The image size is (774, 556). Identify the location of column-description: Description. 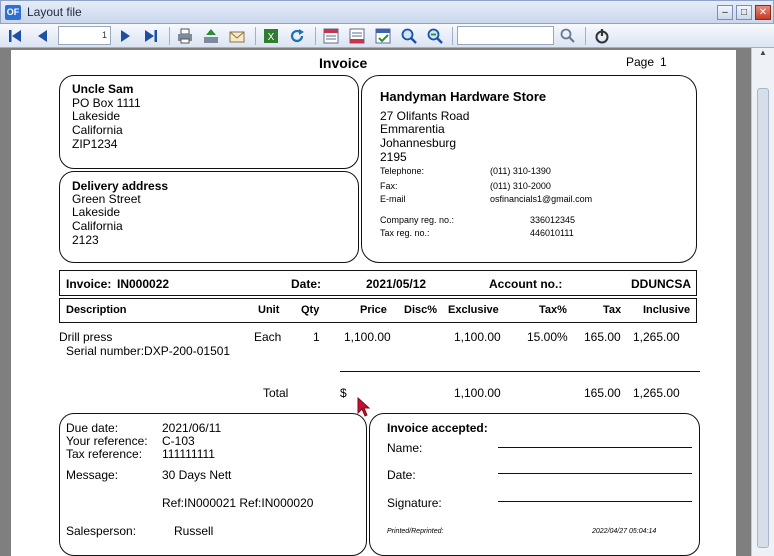
(96, 310).